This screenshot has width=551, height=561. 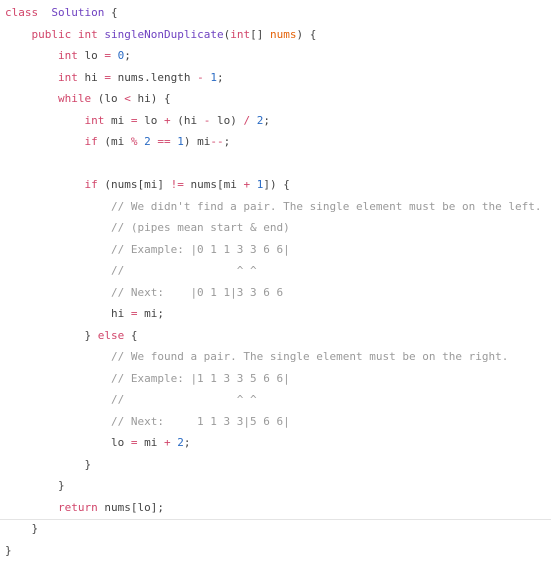 What do you see at coordinates (163, 34) in the screenshot?
I see `identifier: singleNonDuplicate` at bounding box center [163, 34].